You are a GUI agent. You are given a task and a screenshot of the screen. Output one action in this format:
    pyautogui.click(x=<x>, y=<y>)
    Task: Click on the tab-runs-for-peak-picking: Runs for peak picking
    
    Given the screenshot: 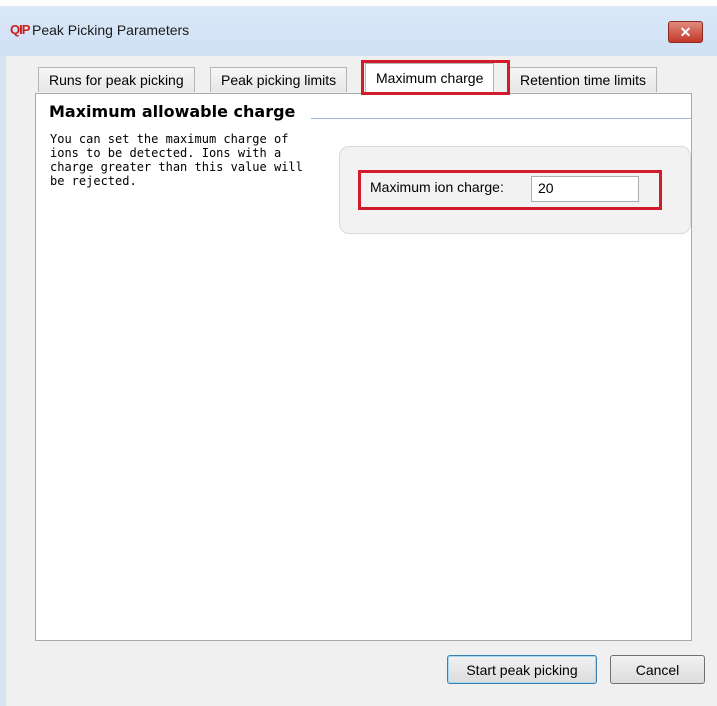 What is the action you would take?
    pyautogui.click(x=116, y=79)
    